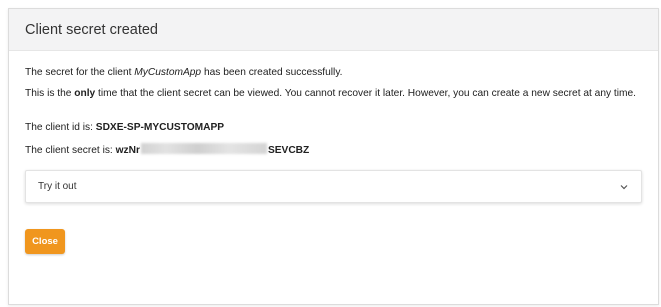 This screenshot has height=307, width=661. What do you see at coordinates (57, 186) in the screenshot?
I see `try-it-out-label: Try it out` at bounding box center [57, 186].